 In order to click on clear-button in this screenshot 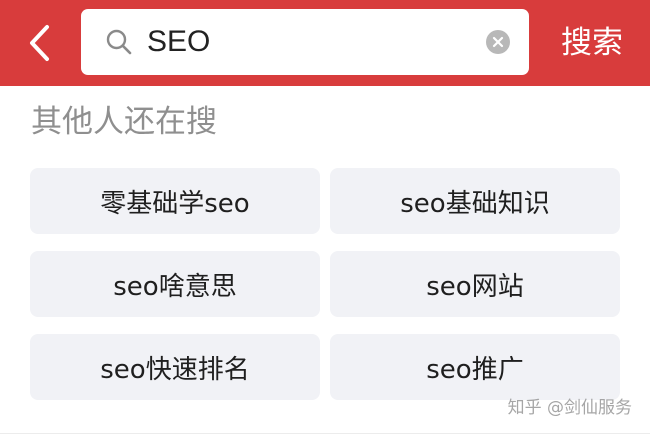, I will do `click(498, 42)`.